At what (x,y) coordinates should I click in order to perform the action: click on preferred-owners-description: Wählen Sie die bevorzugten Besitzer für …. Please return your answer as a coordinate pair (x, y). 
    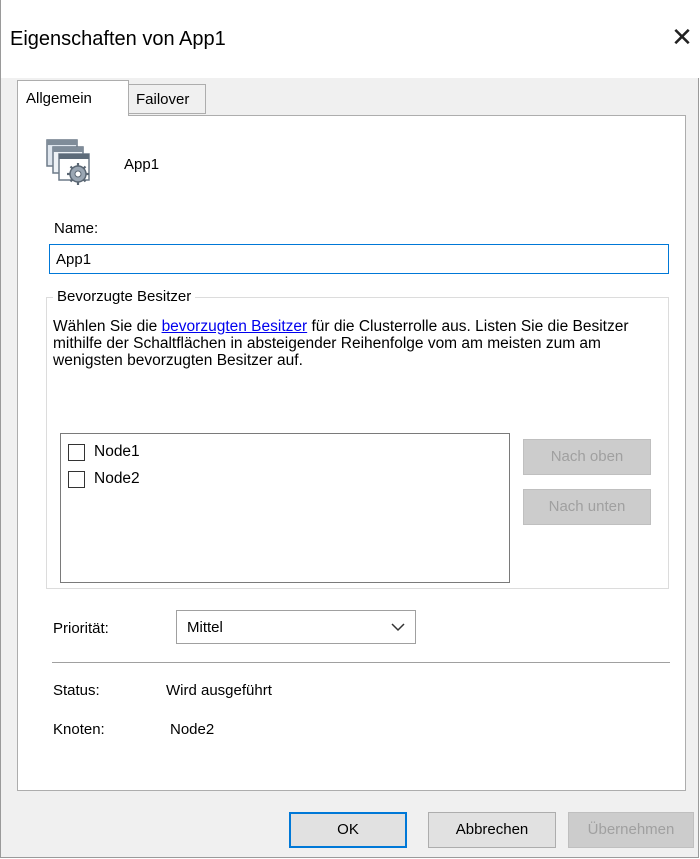
    Looking at the image, I should click on (358, 343).